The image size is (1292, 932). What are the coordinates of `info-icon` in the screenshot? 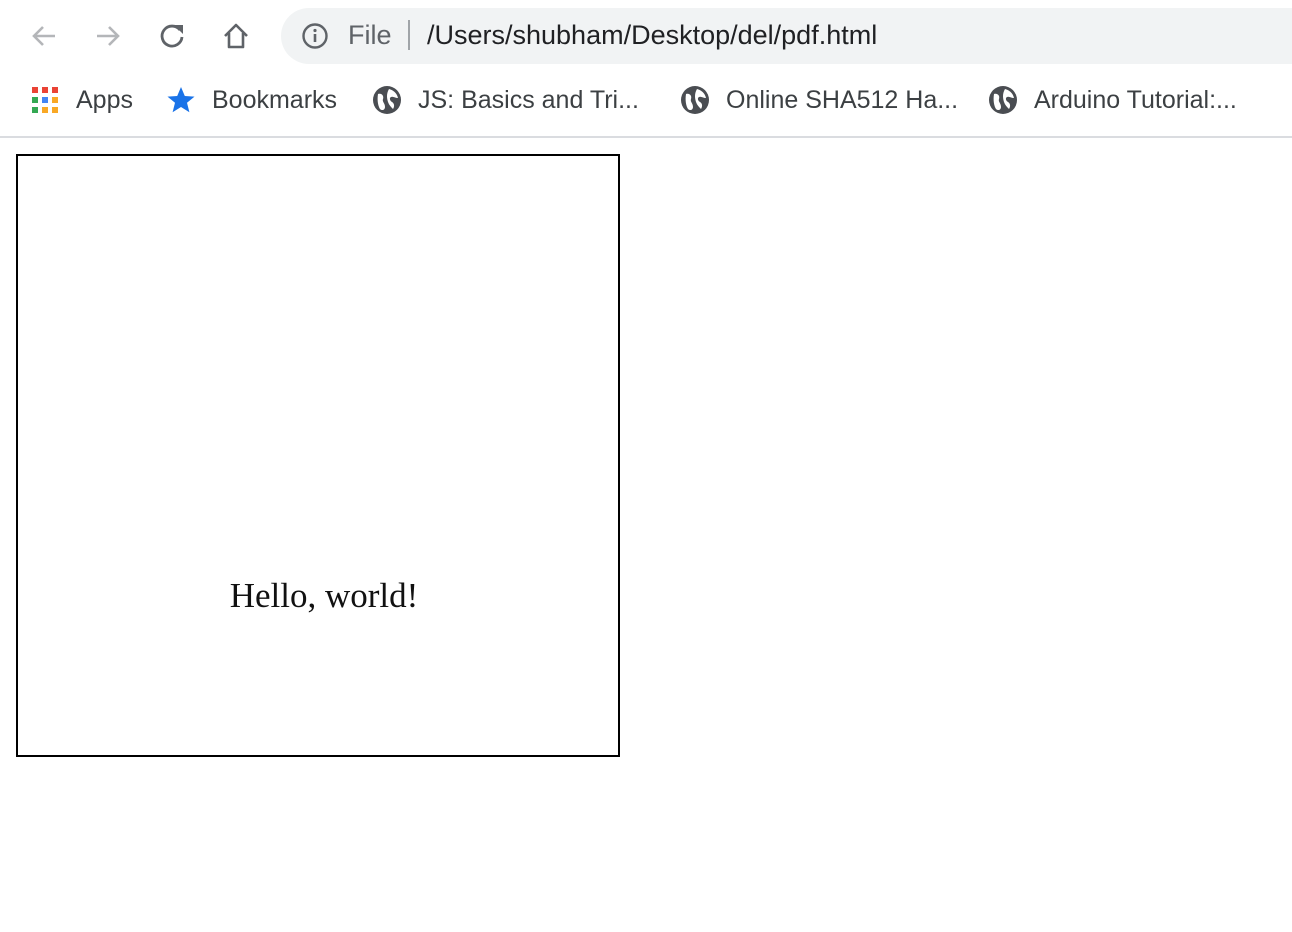 It's located at (315, 36).